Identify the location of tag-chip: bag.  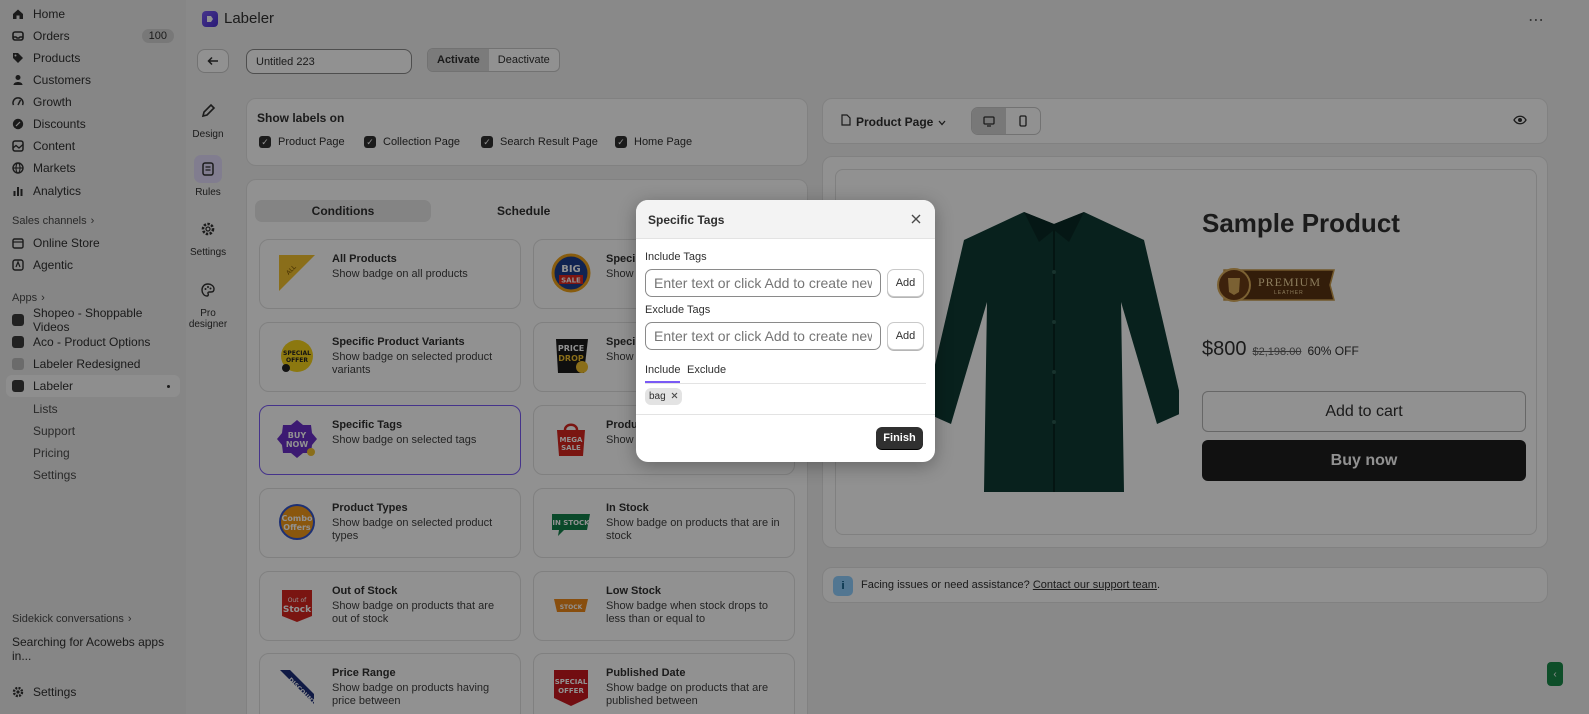
(663, 396).